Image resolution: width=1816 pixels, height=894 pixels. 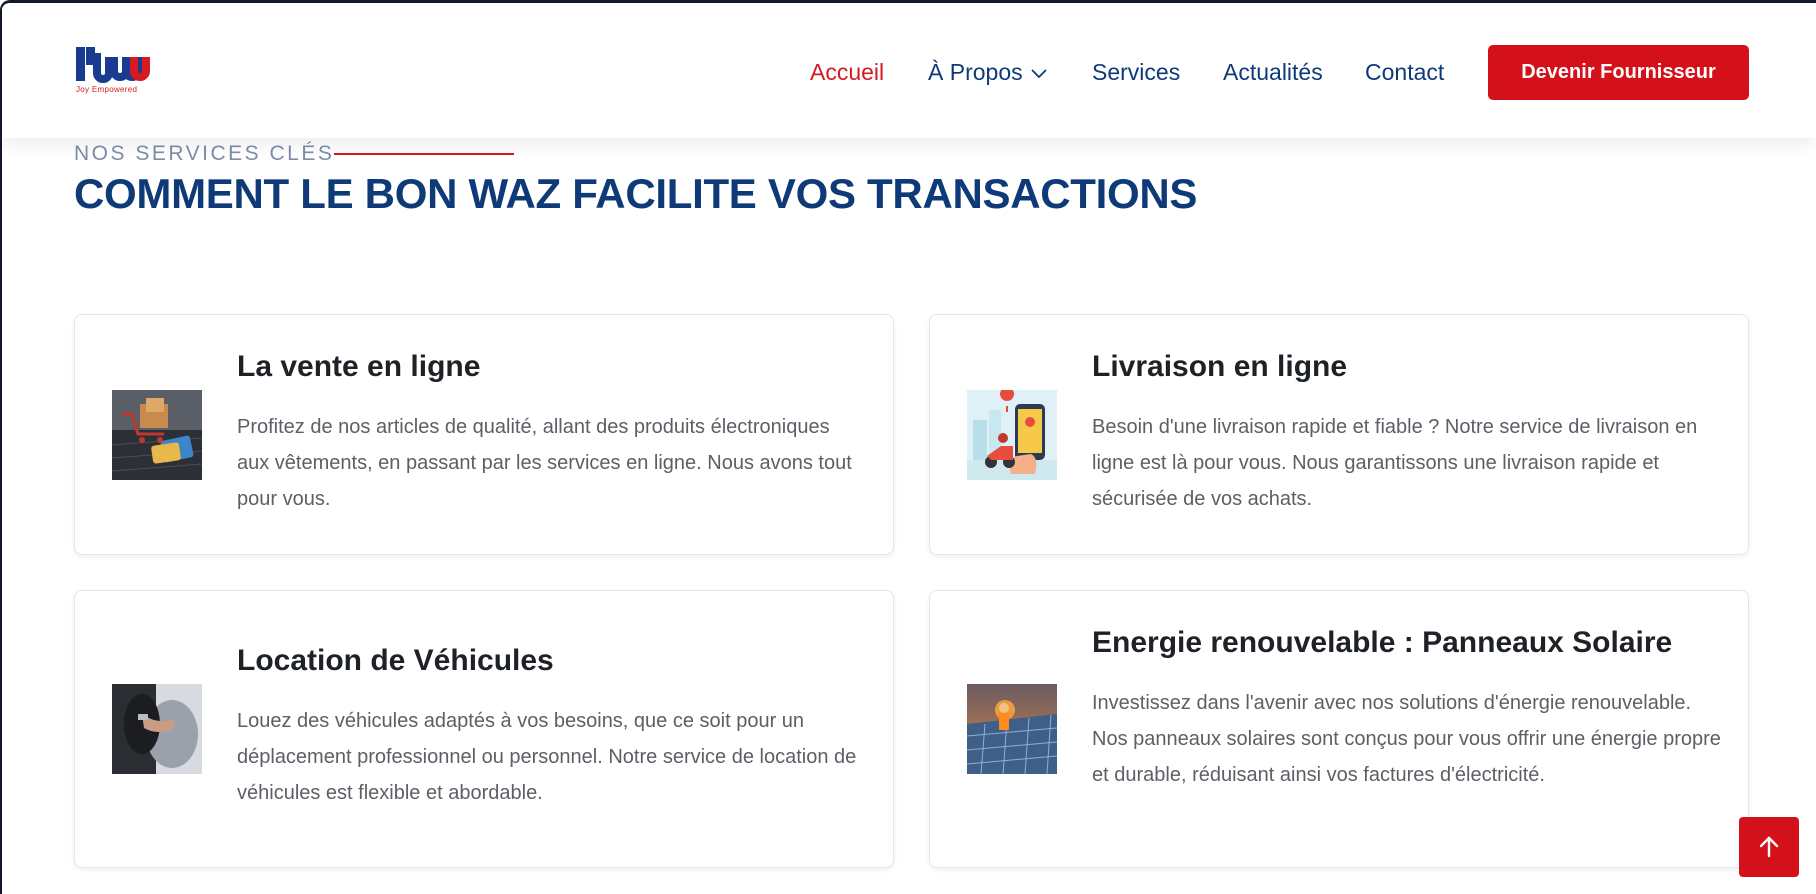 I want to click on card-title: Location de Véhicules, so click(x=395, y=660).